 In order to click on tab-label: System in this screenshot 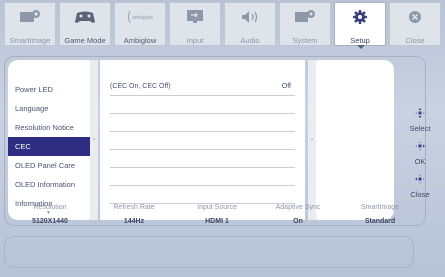, I will do `click(305, 40)`.